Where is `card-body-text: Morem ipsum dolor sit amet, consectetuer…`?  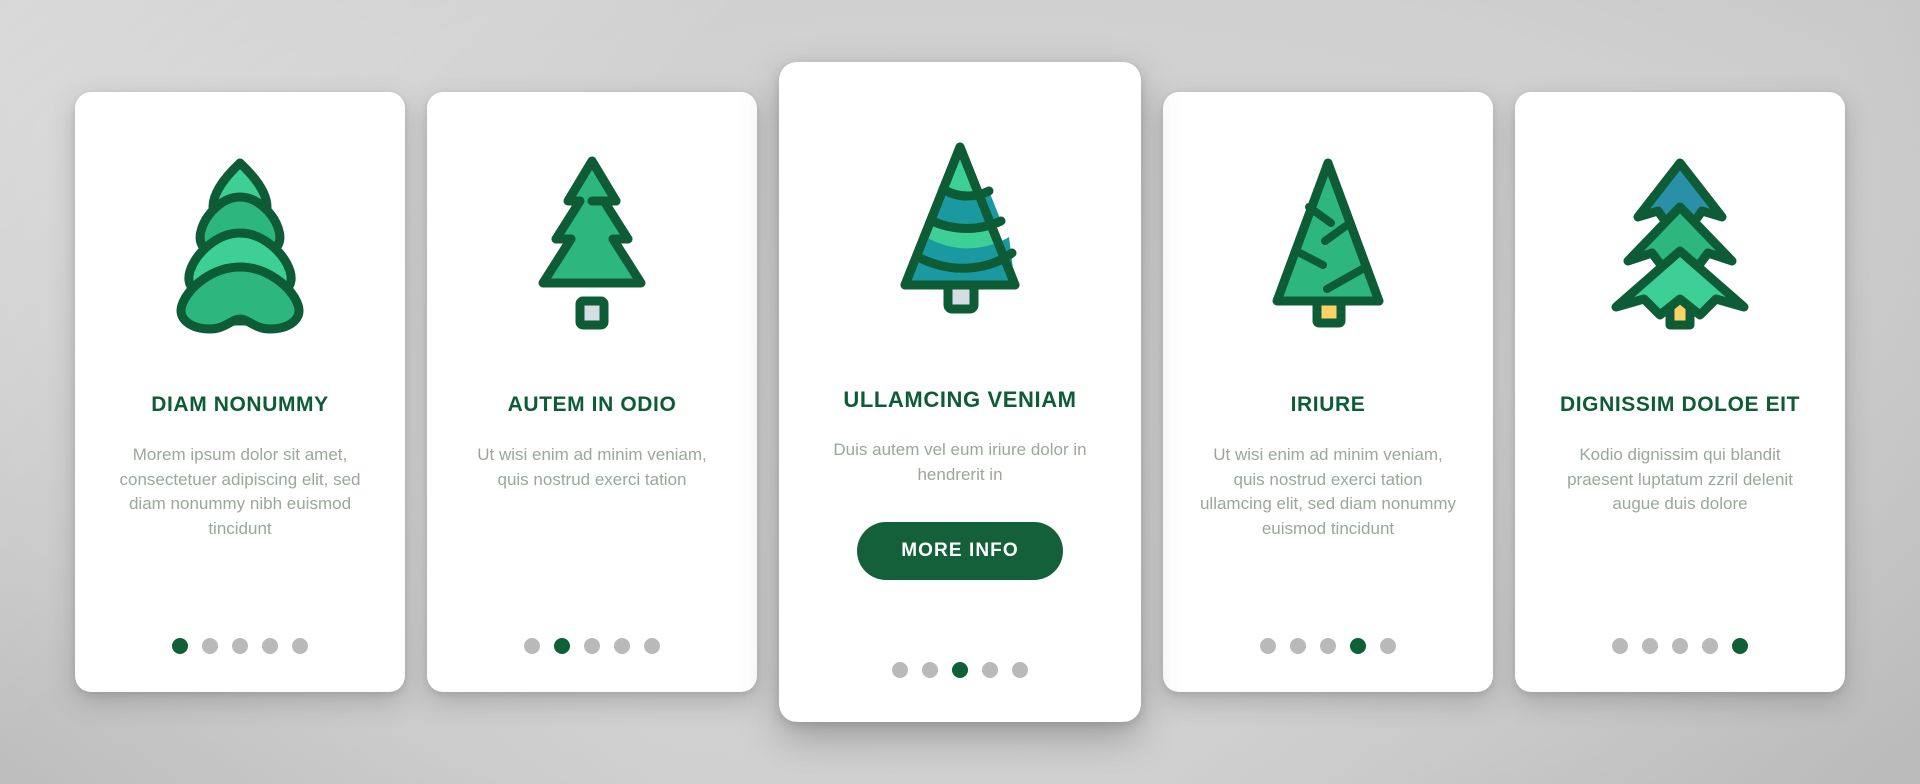
card-body-text: Morem ipsum dolor sit amet, consectetuer… is located at coordinates (240, 492).